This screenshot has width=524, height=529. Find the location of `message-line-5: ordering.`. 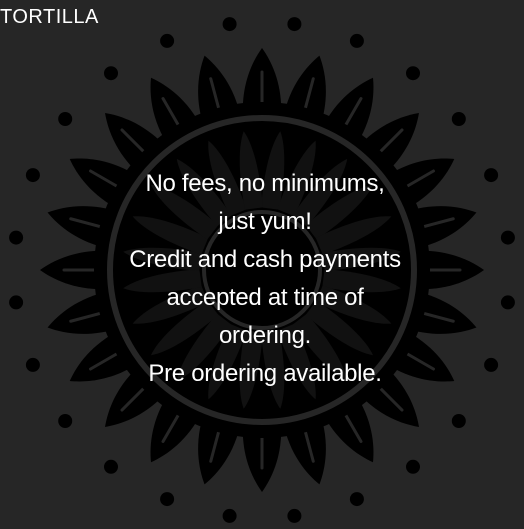

message-line-5: ordering. is located at coordinates (265, 335).